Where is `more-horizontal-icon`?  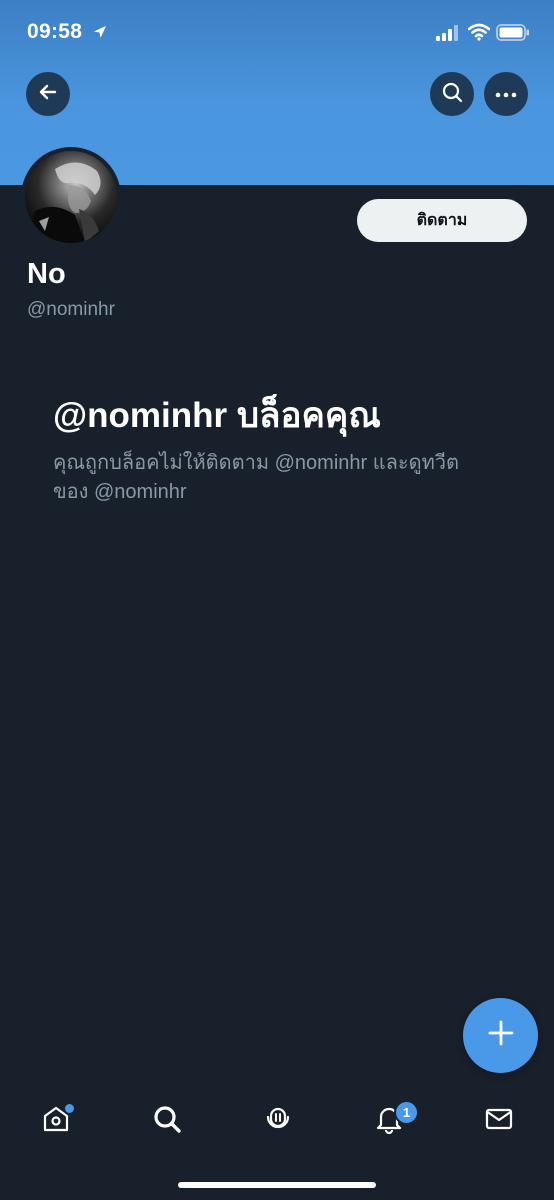
more-horizontal-icon is located at coordinates (506, 94).